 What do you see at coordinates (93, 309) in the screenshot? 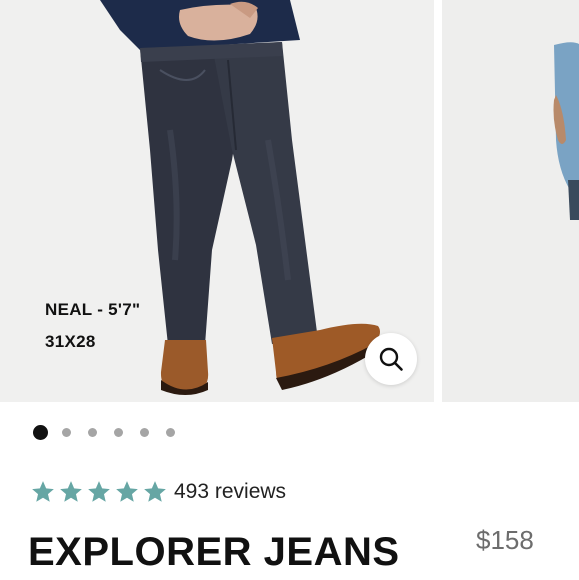
I see `model-name: NEAL - 5'7"` at bounding box center [93, 309].